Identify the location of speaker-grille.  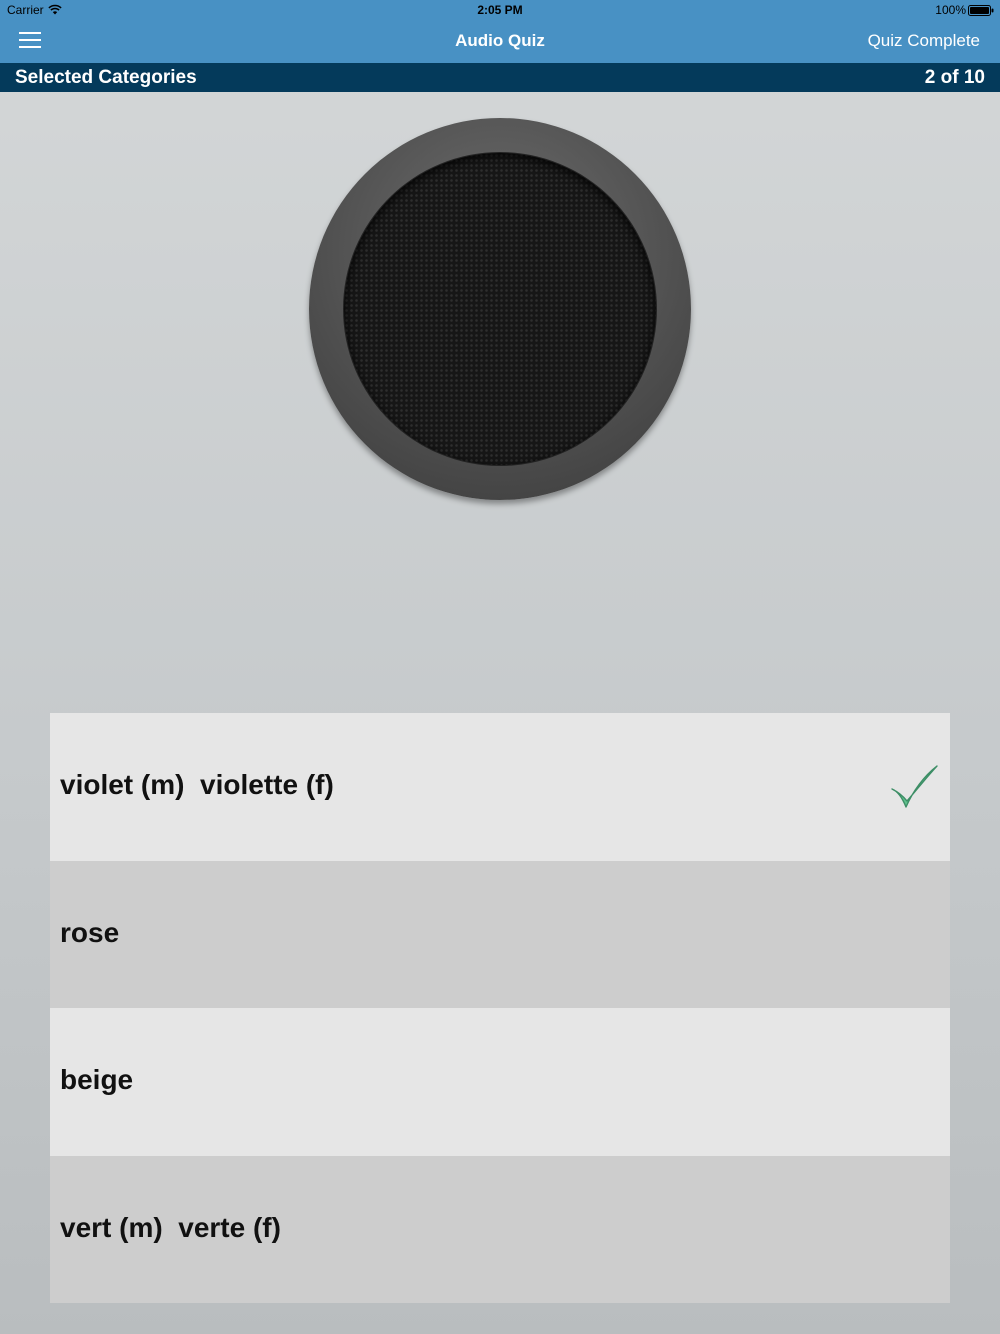
(500, 309).